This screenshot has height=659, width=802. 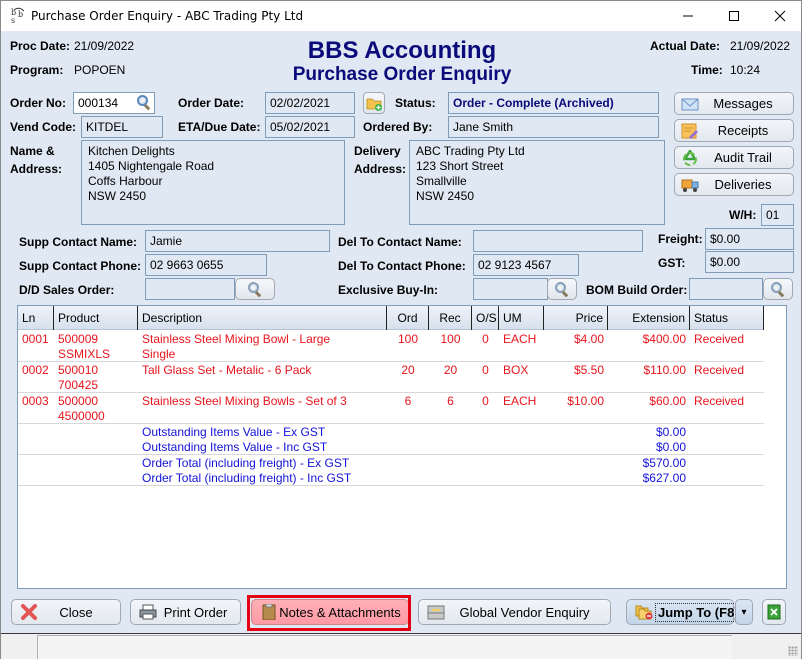 I want to click on cell-product: 500009 SSMIXLS, so click(x=84, y=346).